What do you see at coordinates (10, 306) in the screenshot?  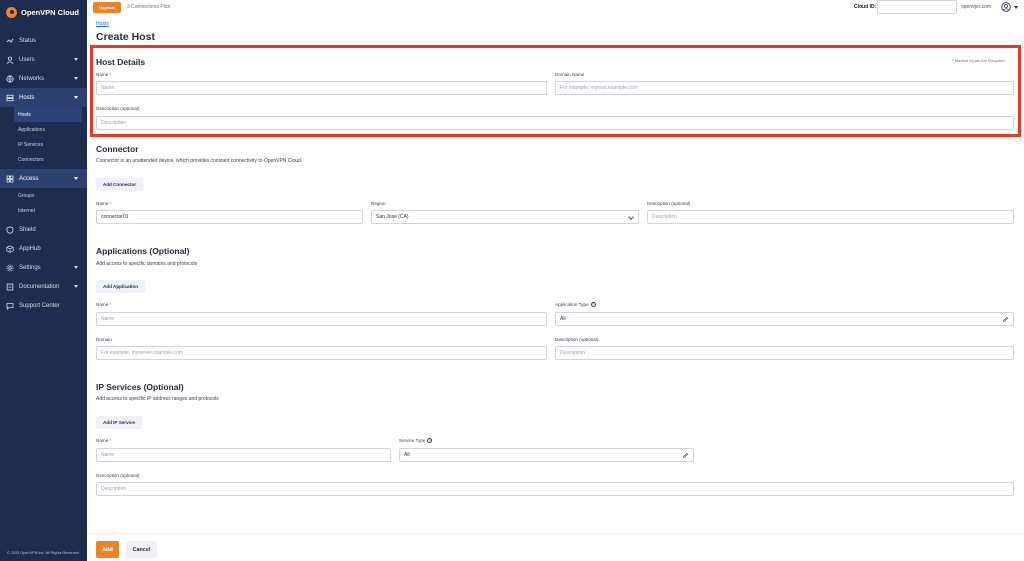 I see `chat-icon` at bounding box center [10, 306].